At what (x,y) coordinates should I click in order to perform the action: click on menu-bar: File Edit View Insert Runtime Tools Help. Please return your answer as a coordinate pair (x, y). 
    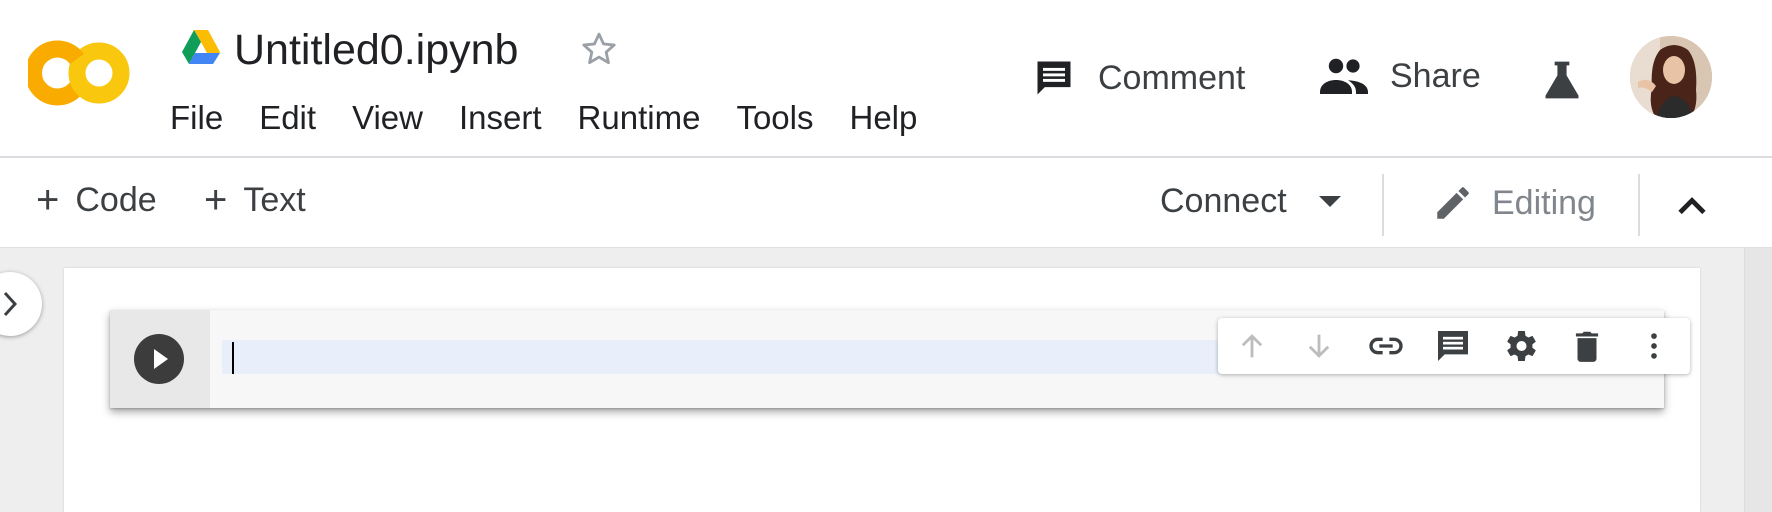
    Looking at the image, I should click on (543, 118).